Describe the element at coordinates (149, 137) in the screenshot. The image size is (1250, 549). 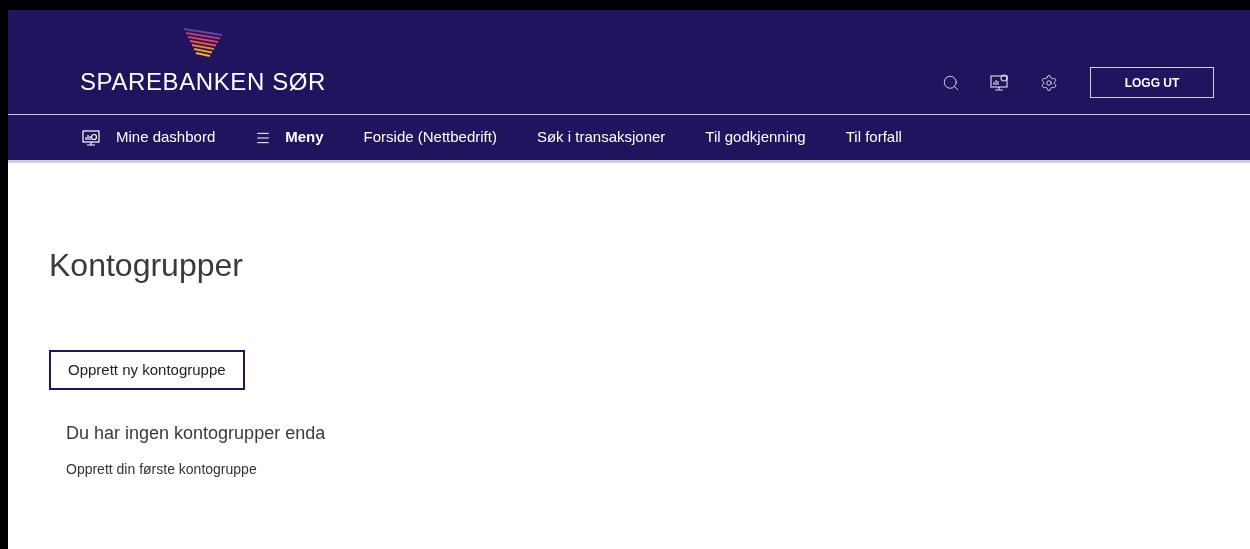
I see `nav-item: Mine dashbord` at that location.